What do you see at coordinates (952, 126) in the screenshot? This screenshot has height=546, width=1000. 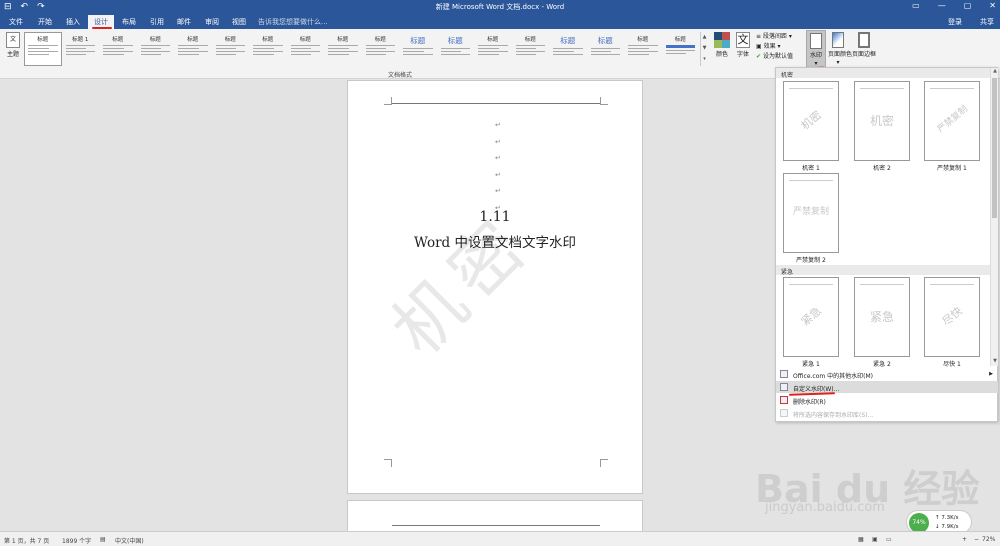 I see `watermark-option-do-not-copy-1: 严禁复制 严禁复制 1` at bounding box center [952, 126].